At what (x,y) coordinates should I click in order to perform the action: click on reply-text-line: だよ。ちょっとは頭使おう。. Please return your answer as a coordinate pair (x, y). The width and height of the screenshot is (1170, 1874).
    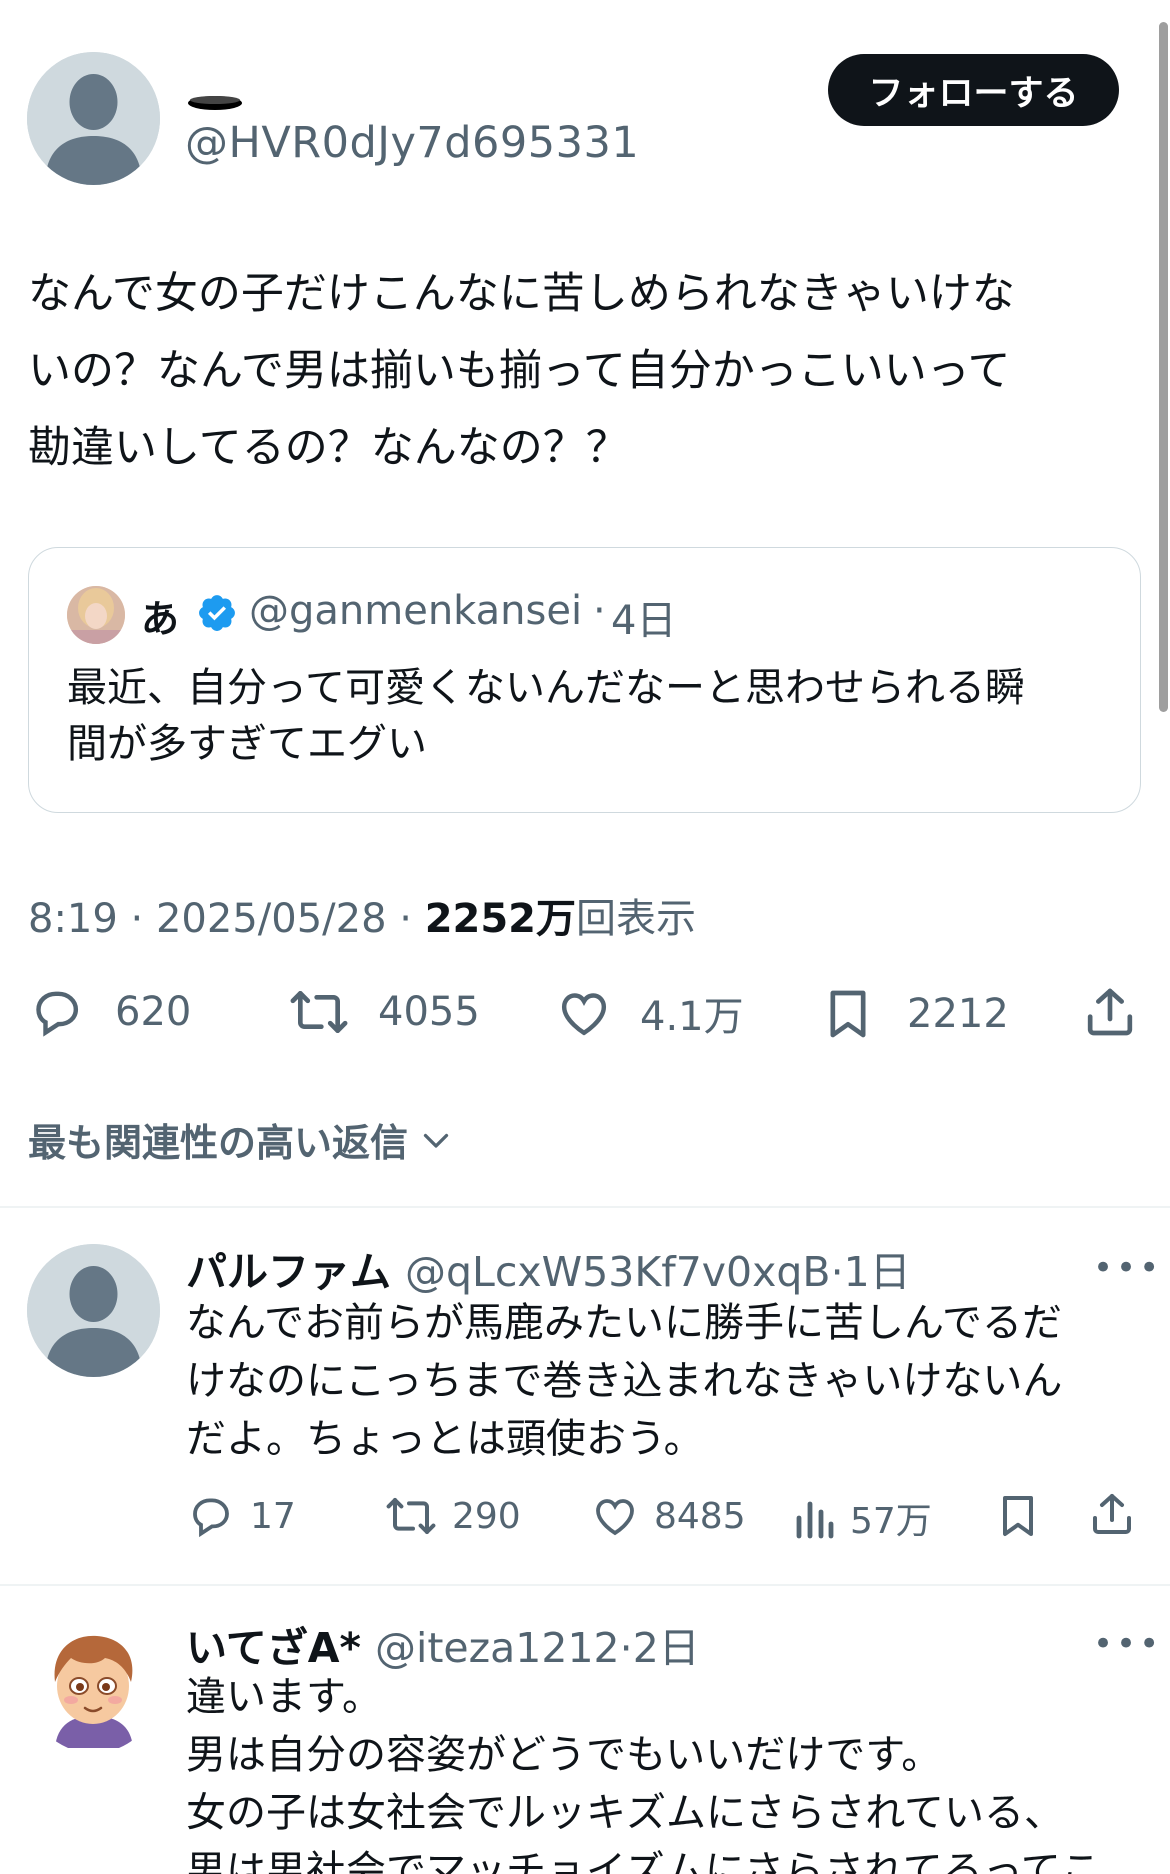
    Looking at the image, I should click on (445, 1439).